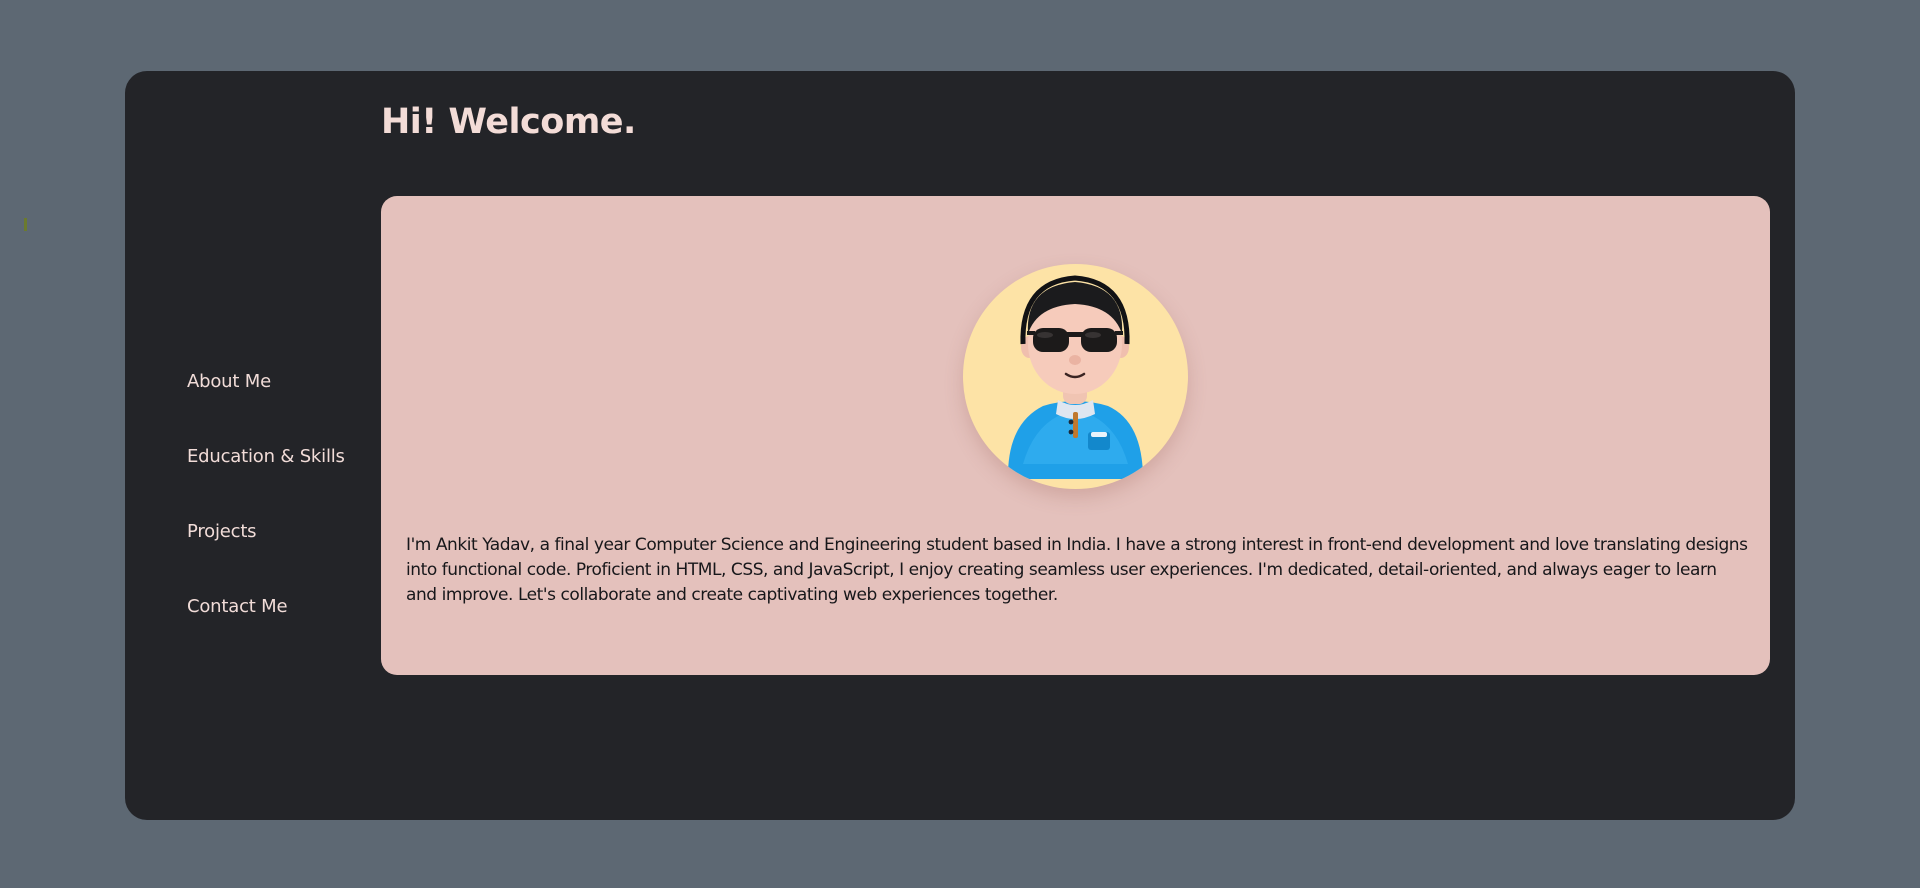 This screenshot has height=888, width=1920. I want to click on avatar-illustration-icon, so click(1075, 377).